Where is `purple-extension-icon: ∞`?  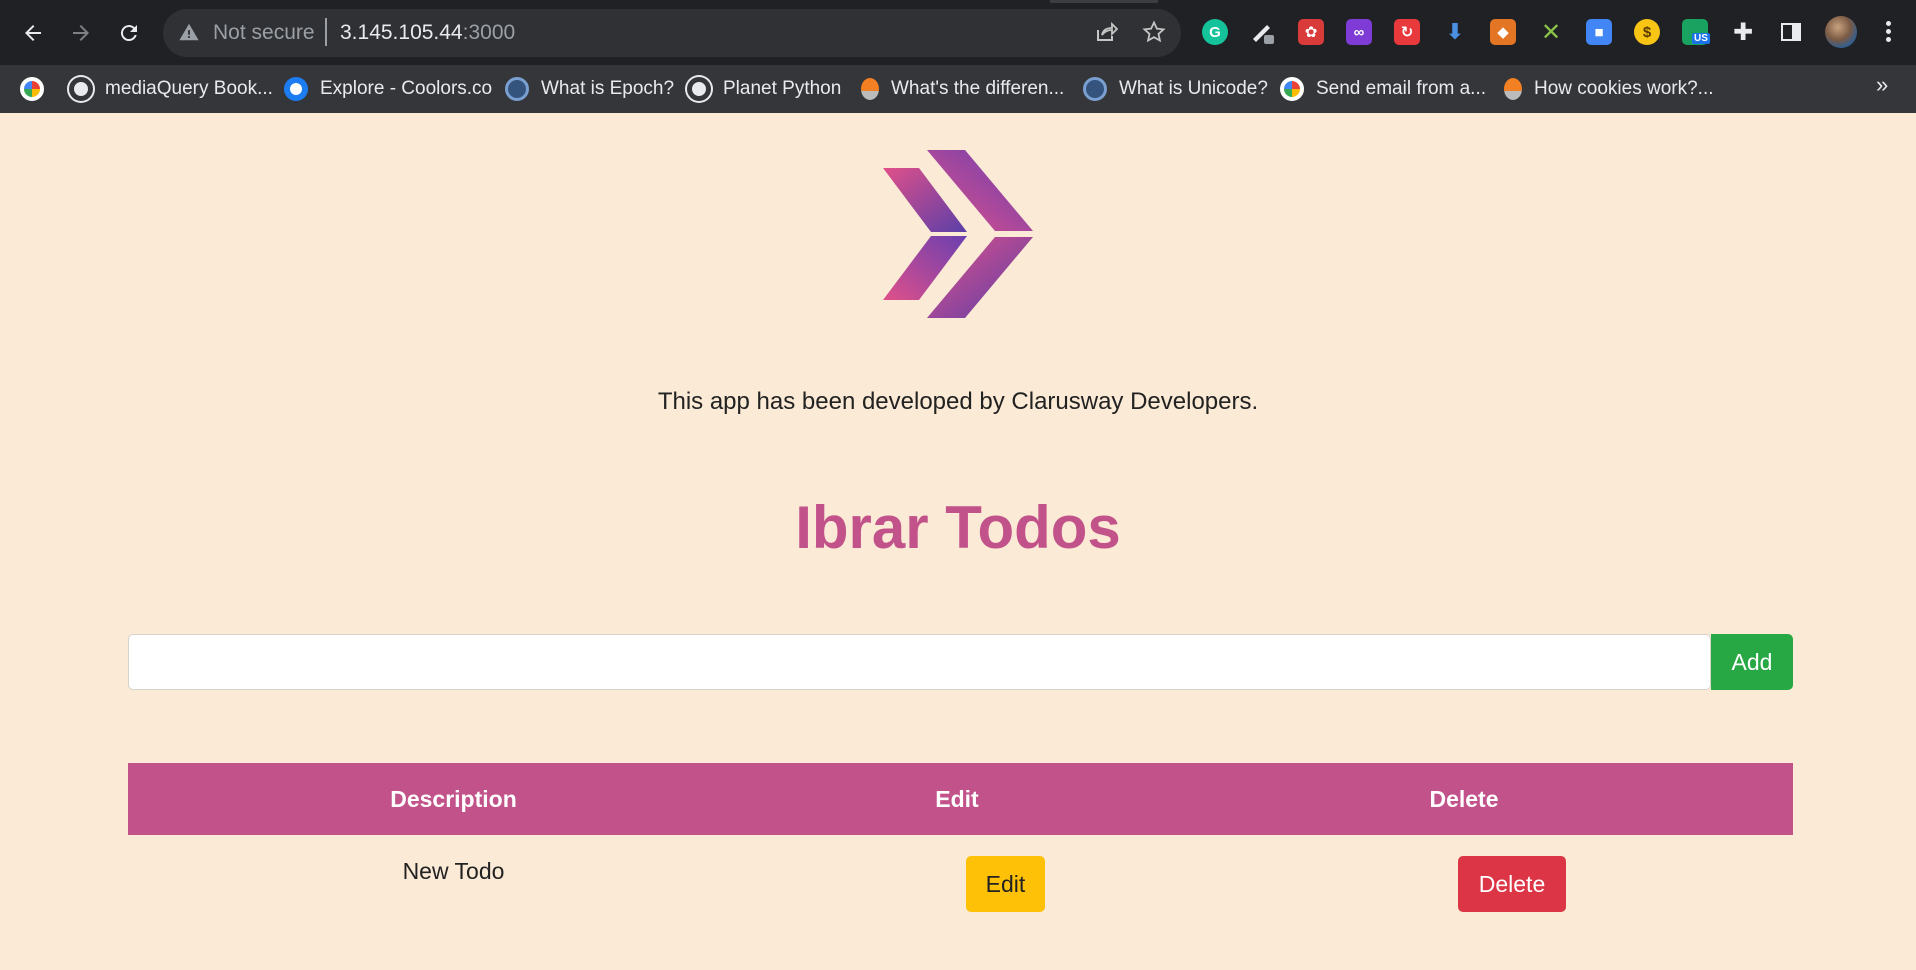
purple-extension-icon: ∞ is located at coordinates (1359, 32).